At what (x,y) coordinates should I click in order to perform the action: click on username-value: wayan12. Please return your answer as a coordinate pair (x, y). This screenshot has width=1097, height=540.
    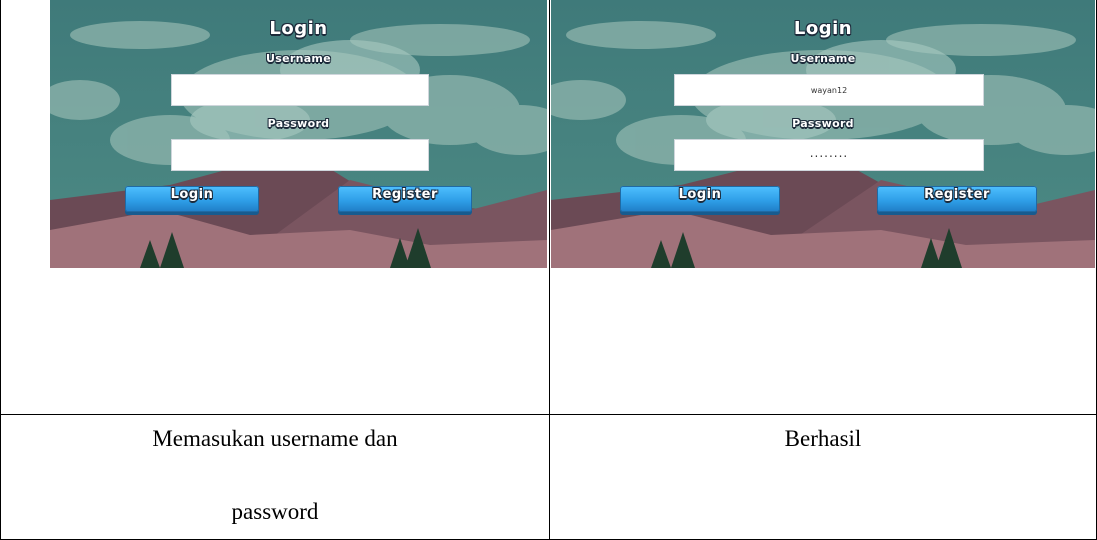
    Looking at the image, I should click on (829, 90).